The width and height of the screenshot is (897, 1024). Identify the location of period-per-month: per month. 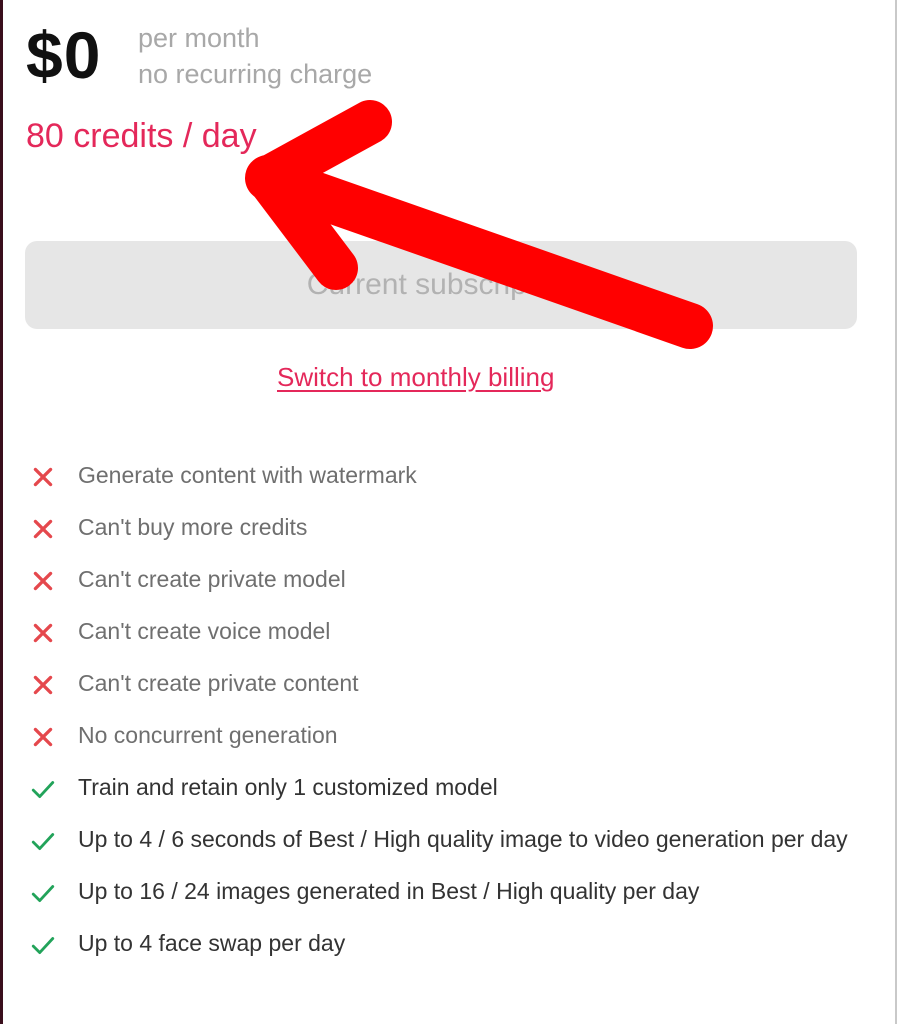
(199, 38).